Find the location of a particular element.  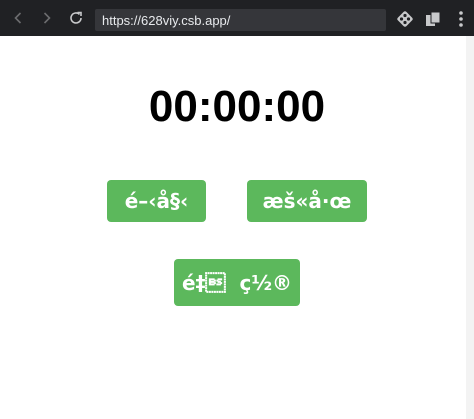

tabs-button is located at coordinates (433, 19).